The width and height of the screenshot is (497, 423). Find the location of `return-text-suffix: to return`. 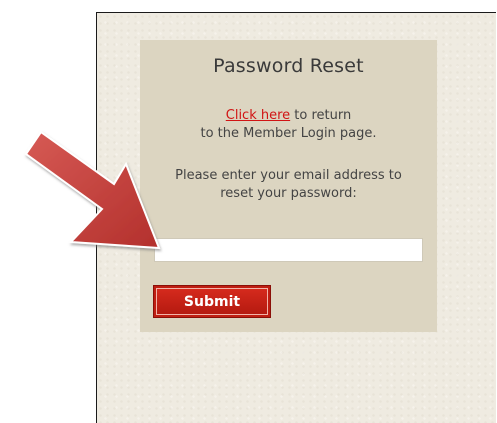

return-text-suffix: to return is located at coordinates (321, 115).